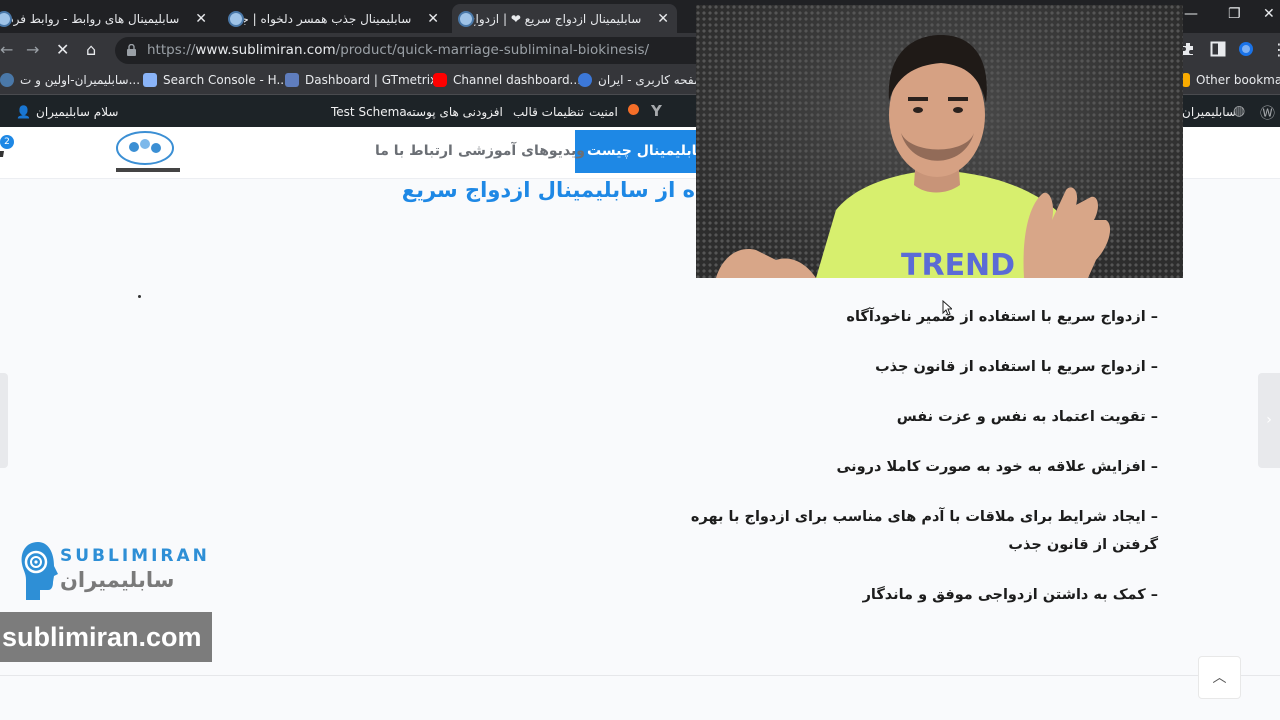 Image resolution: width=1280 pixels, height=720 pixels. Describe the element at coordinates (440, 80) in the screenshot. I see `youtube-icon` at that location.